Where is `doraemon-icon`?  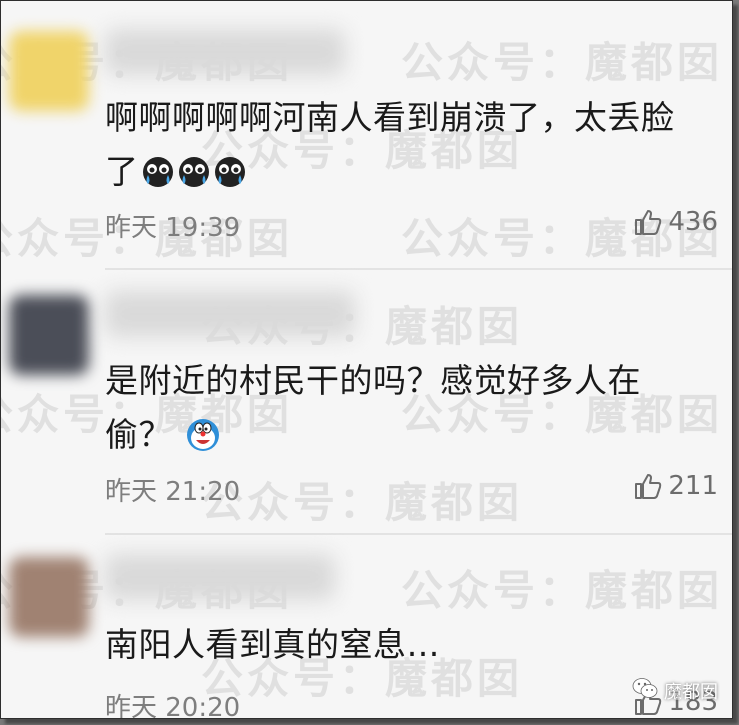
doraemon-icon is located at coordinates (203, 441).